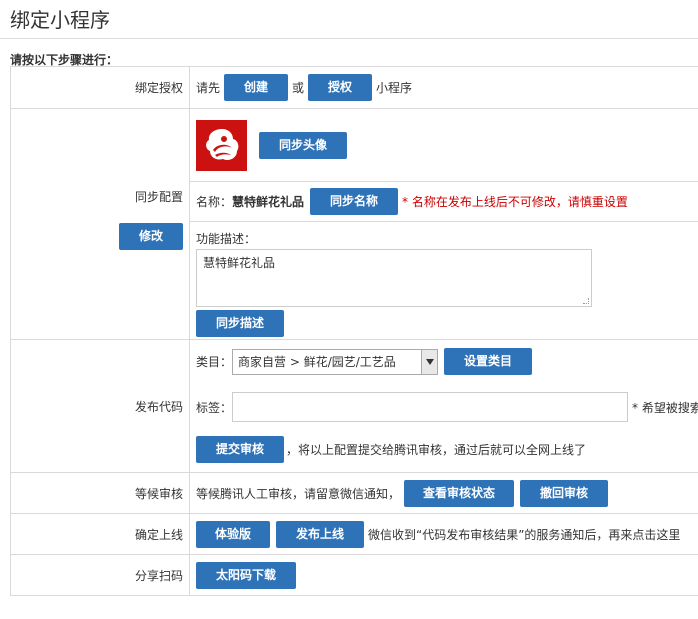 This screenshot has width=698, height=619. Describe the element at coordinates (564, 493) in the screenshot. I see `withdraw-review-button: 撤回审核` at that location.